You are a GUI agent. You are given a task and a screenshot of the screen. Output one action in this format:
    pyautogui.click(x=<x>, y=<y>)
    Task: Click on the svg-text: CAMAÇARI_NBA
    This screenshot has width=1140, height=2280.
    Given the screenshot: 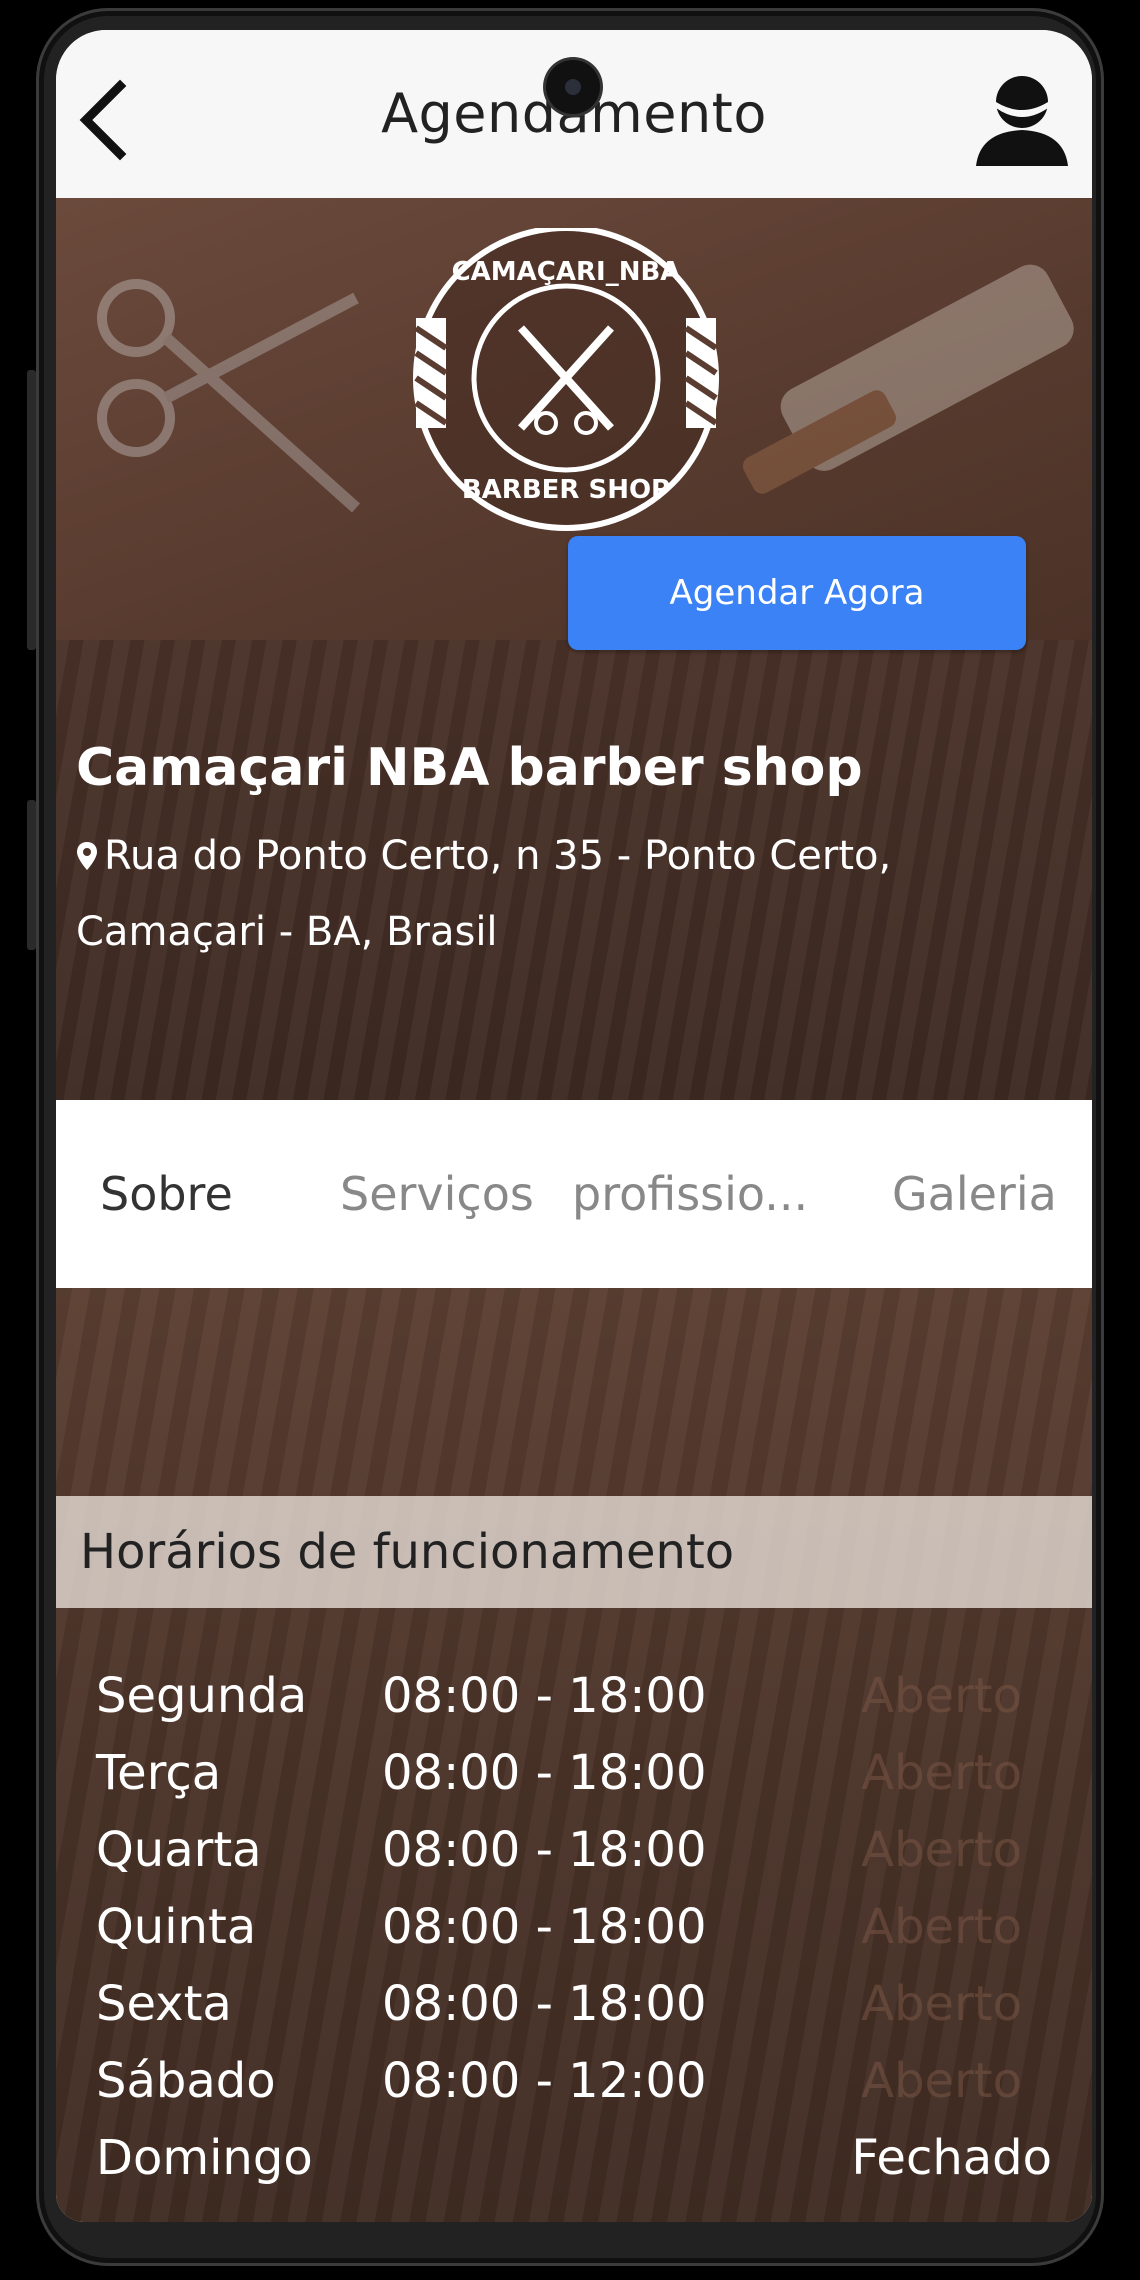 What is the action you would take?
    pyautogui.click(x=566, y=272)
    